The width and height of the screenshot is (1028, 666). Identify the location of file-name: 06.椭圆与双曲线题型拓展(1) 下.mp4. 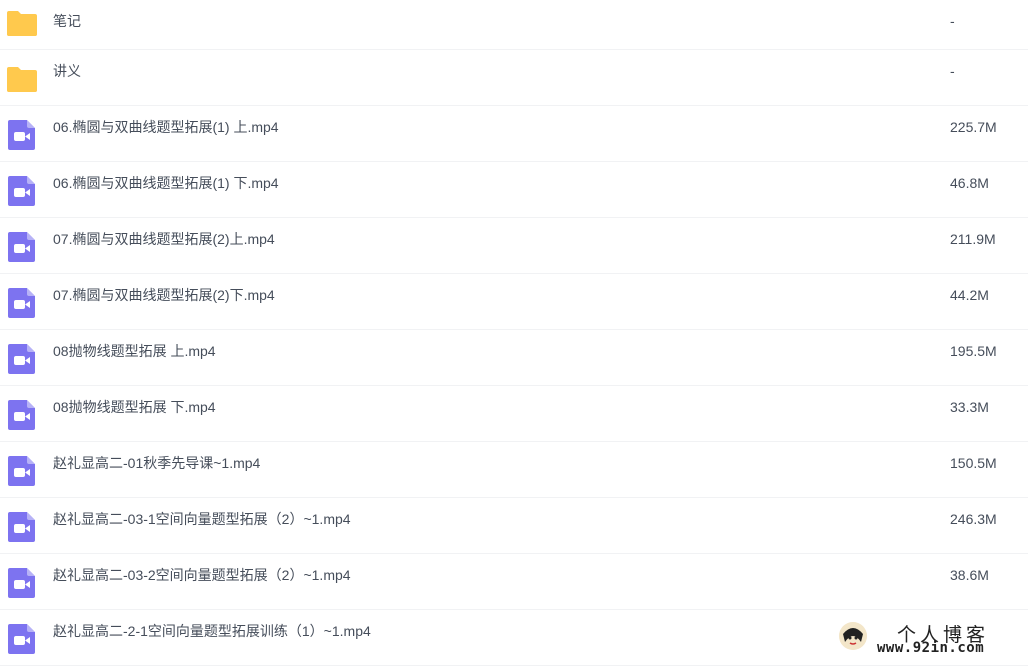
(166, 190).